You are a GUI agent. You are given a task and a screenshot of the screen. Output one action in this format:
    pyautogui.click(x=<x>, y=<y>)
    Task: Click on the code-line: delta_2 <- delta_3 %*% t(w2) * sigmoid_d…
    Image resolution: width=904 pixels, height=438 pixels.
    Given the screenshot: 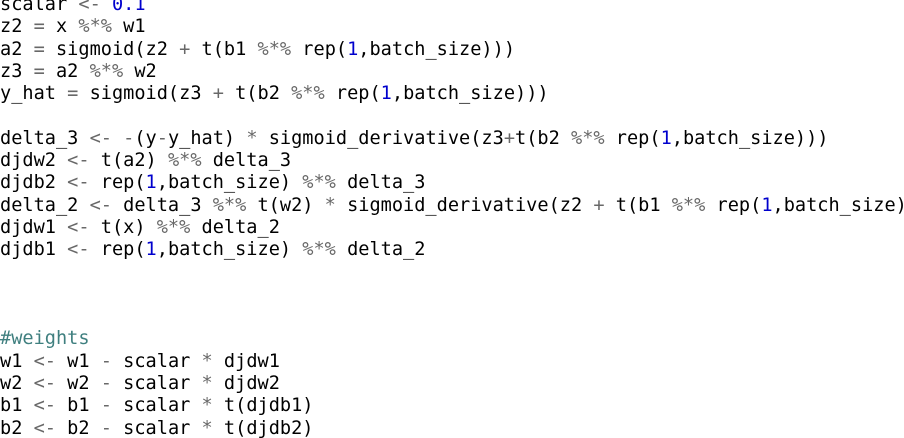 What is the action you would take?
    pyautogui.click(x=452, y=206)
    